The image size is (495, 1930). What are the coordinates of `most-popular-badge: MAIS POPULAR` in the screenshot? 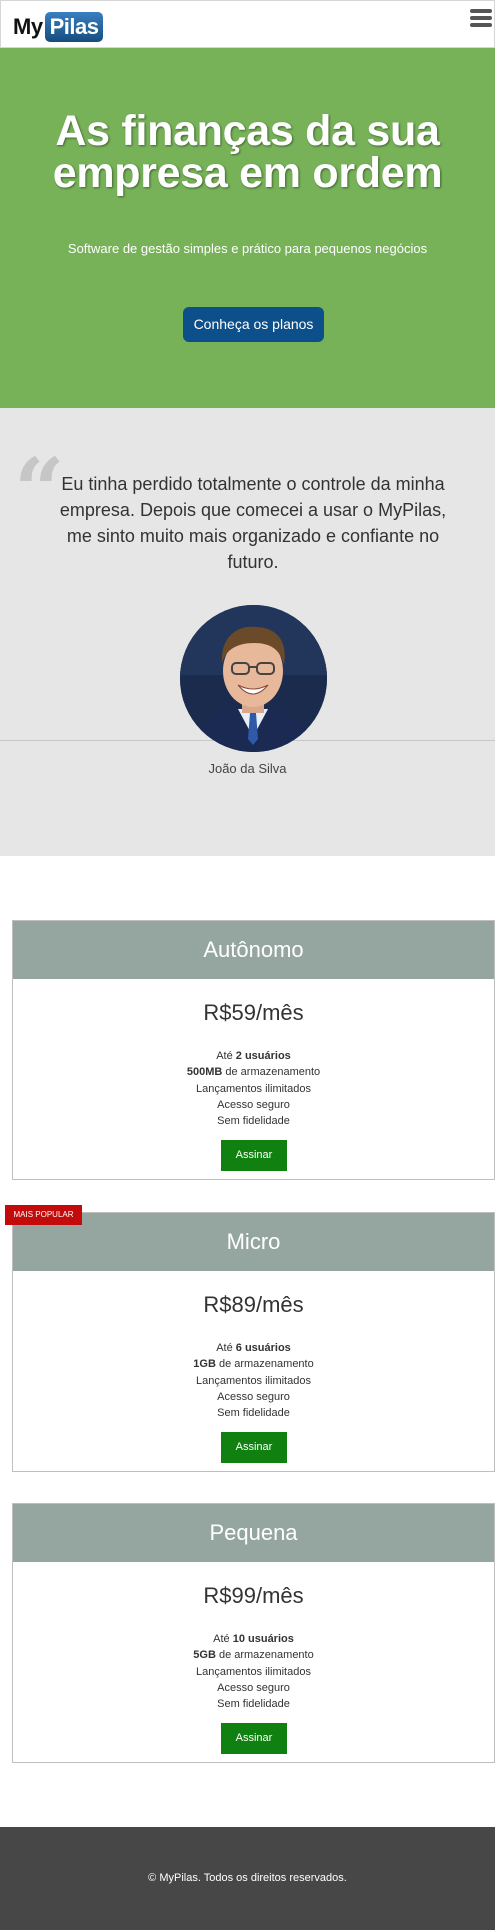 It's located at (43, 1215).